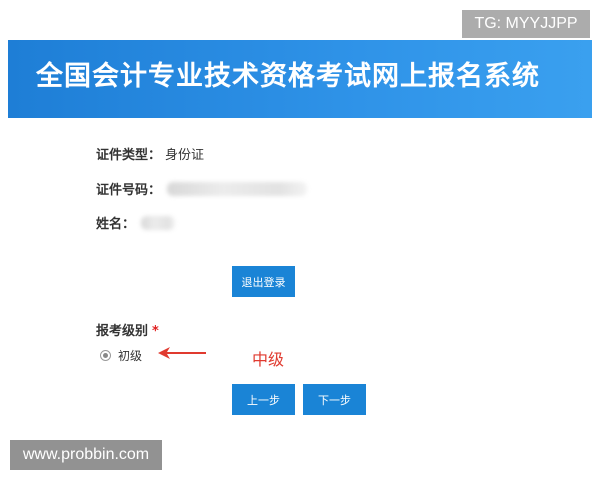 The height and width of the screenshot is (480, 600). Describe the element at coordinates (237, 188) in the screenshot. I see `id-number-redacted` at that location.